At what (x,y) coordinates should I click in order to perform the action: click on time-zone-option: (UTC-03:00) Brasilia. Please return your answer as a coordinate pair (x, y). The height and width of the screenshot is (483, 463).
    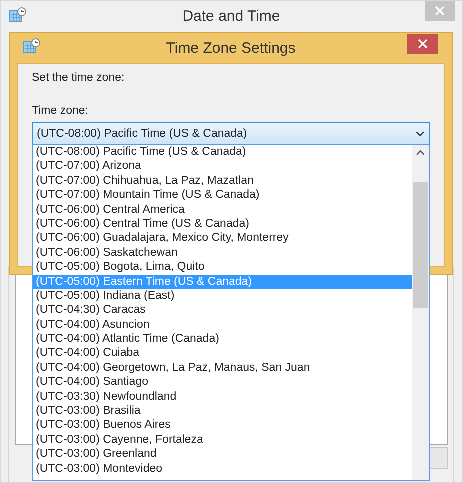
    Looking at the image, I should click on (222, 411).